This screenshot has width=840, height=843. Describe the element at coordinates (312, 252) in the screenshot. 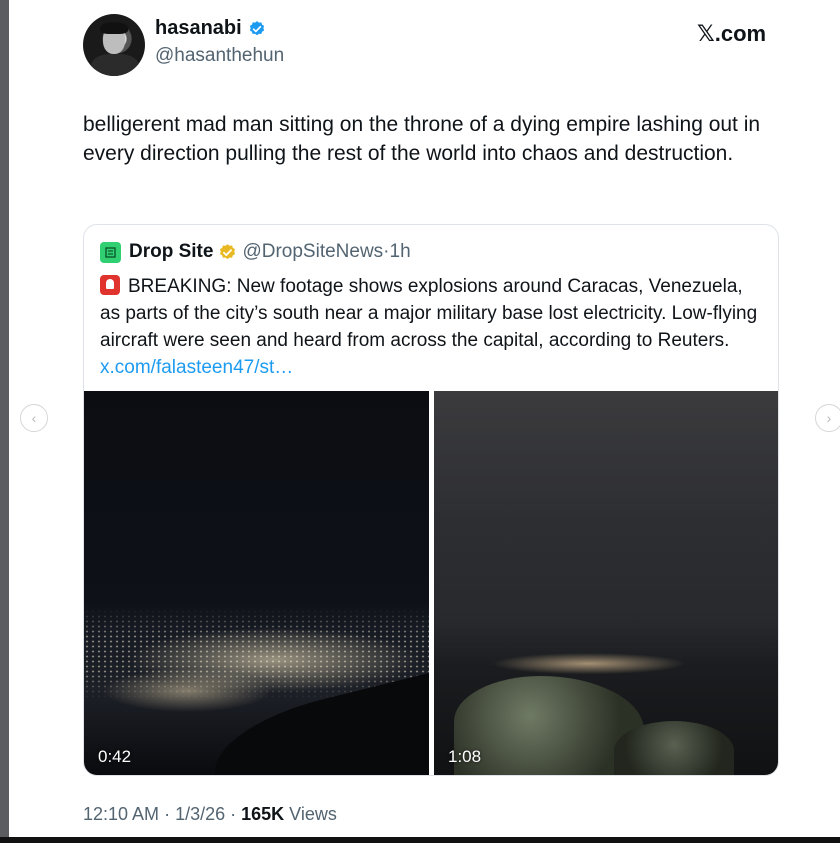

I see `quoted-author-handle: @DropSiteNews` at that location.